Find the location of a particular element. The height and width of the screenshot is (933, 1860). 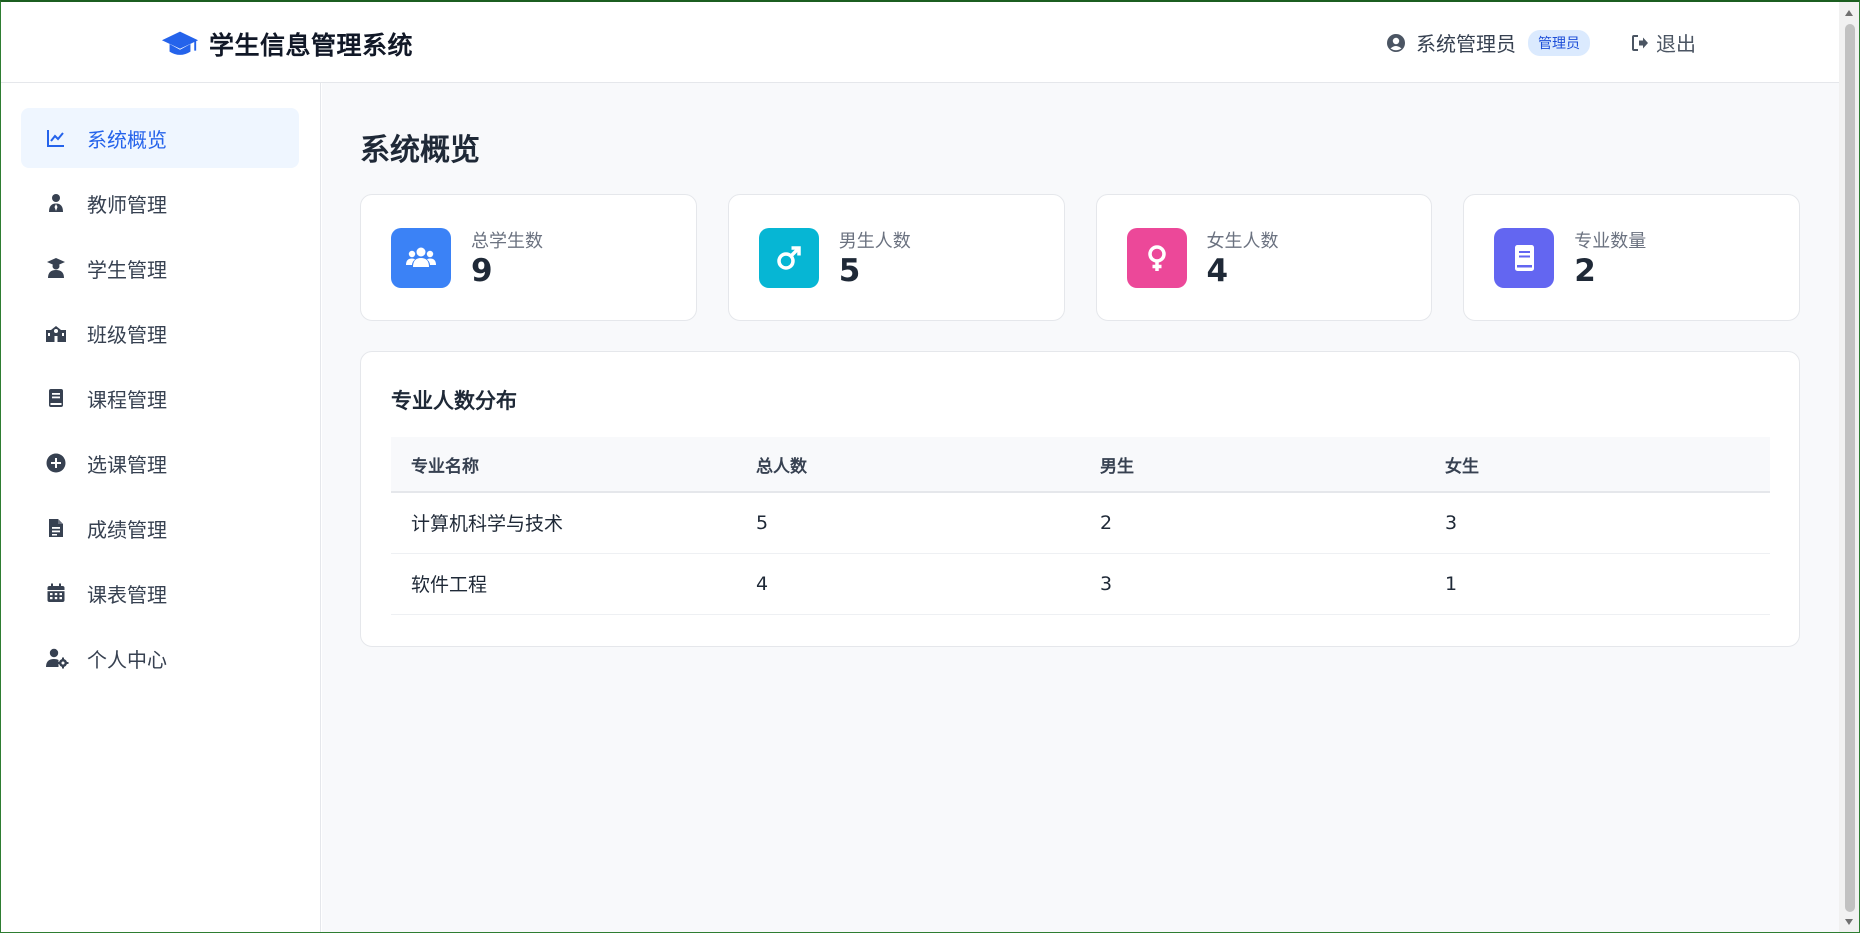

sidebar-item-courses: 课程管理 is located at coordinates (160, 398).